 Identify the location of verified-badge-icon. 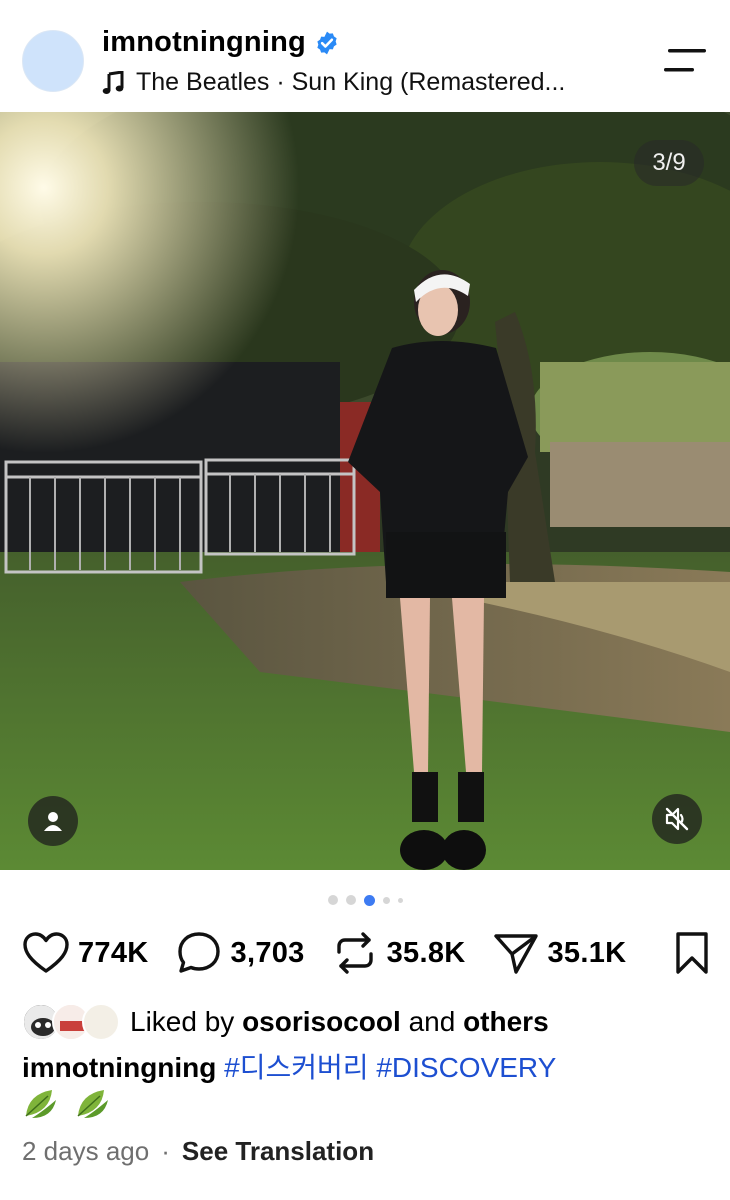
(327, 42).